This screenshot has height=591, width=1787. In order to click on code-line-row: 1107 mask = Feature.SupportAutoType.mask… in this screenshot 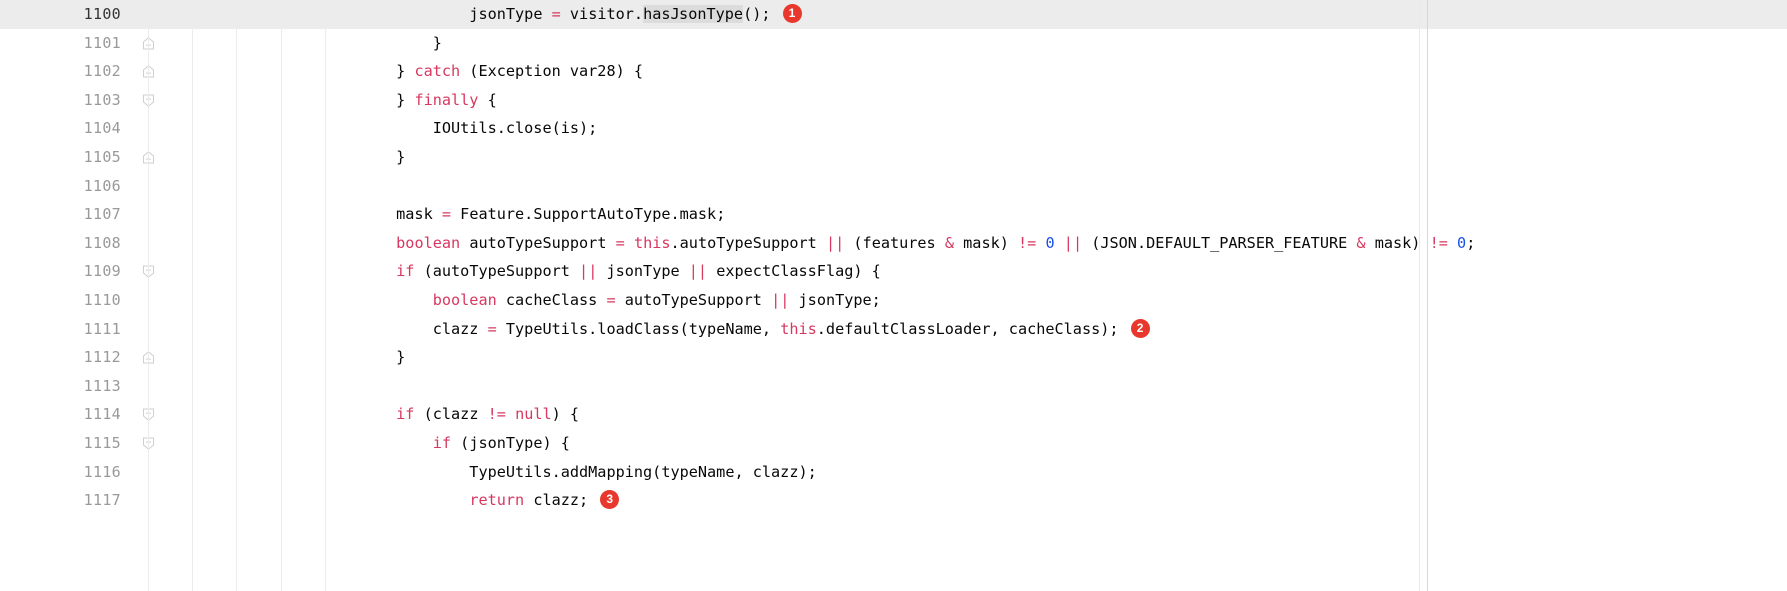, I will do `click(893, 214)`.